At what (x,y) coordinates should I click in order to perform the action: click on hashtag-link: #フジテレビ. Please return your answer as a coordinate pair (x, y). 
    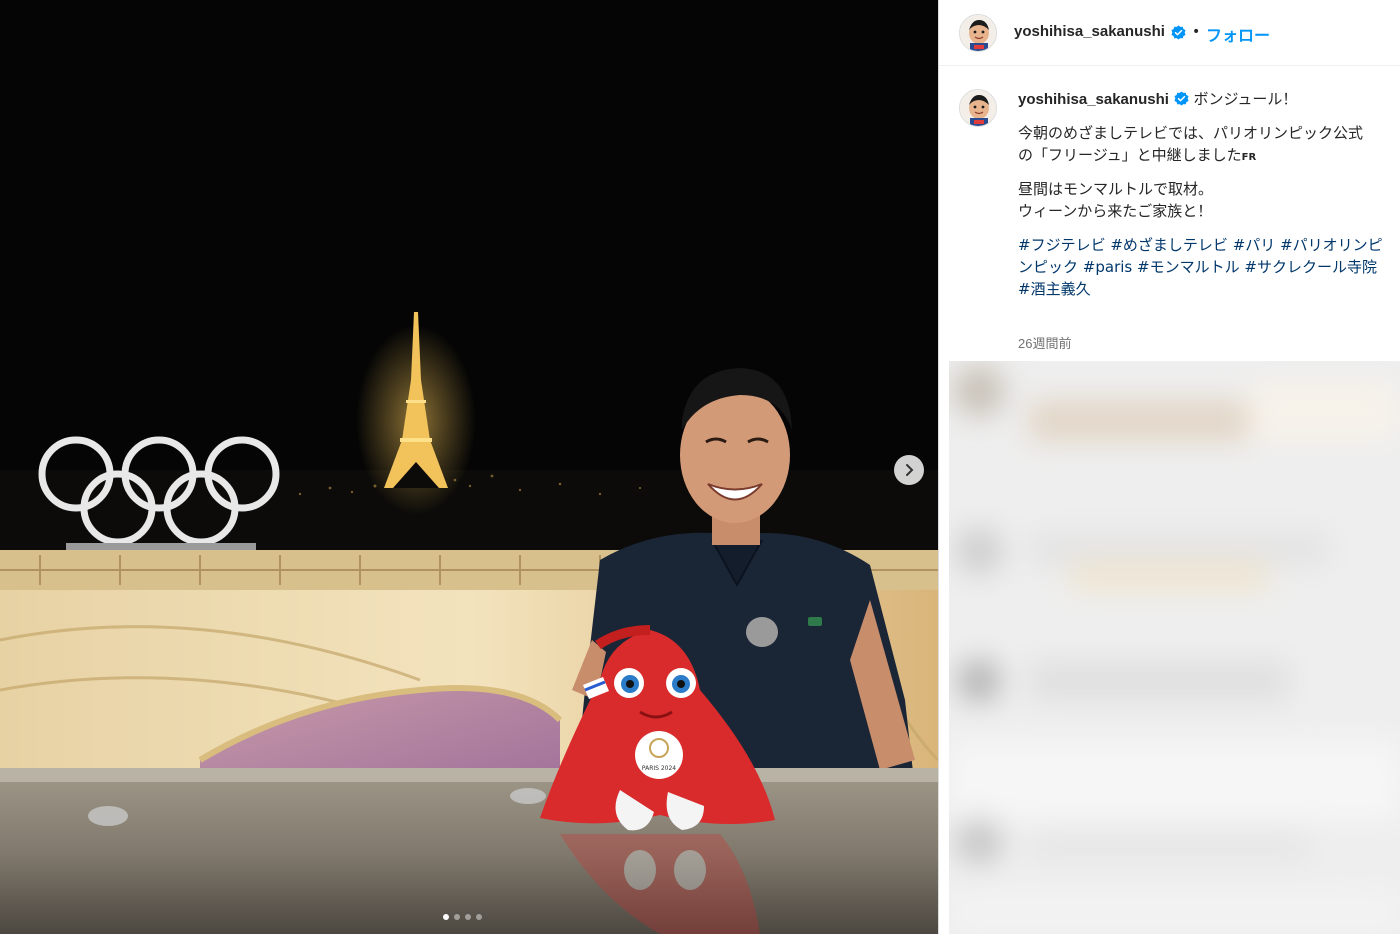
    Looking at the image, I should click on (1062, 245).